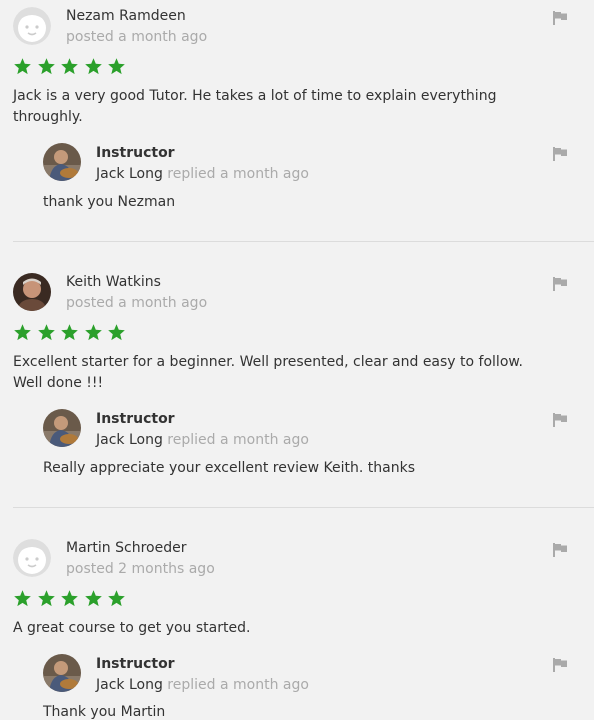 The height and width of the screenshot is (720, 594). Describe the element at coordinates (32, 292) in the screenshot. I see `user-photo` at that location.